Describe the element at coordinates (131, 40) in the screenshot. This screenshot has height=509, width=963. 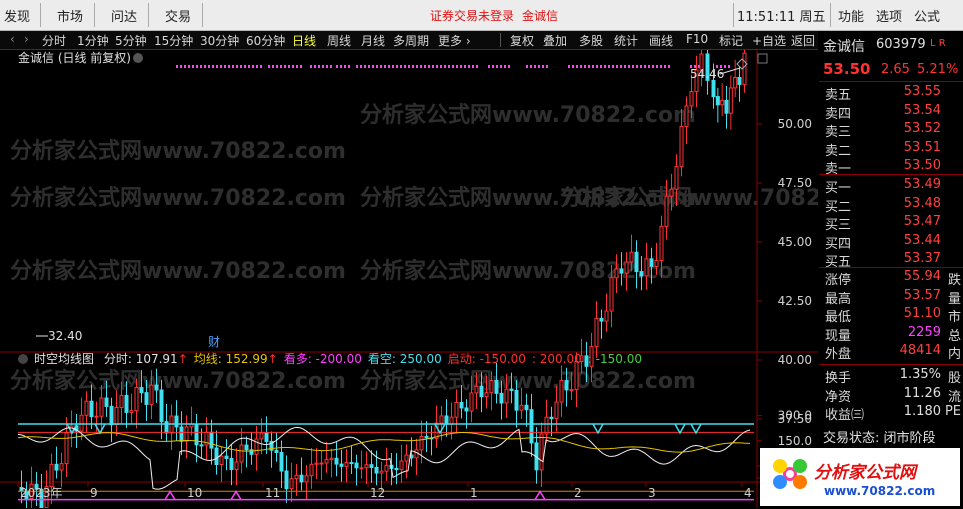
I see `period-5min: 5分钟` at that location.